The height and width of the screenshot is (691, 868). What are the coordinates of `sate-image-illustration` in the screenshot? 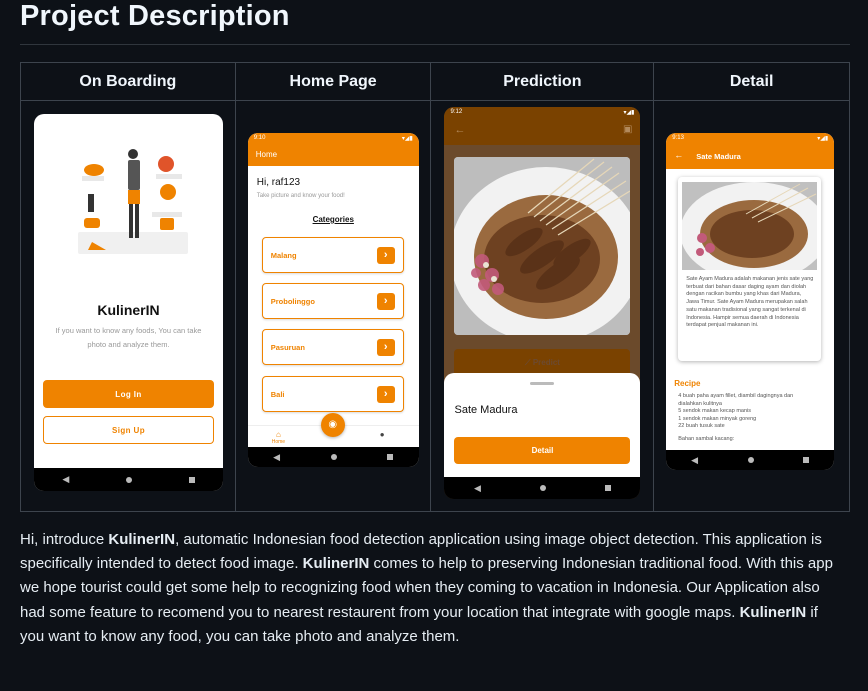 It's located at (750, 226).